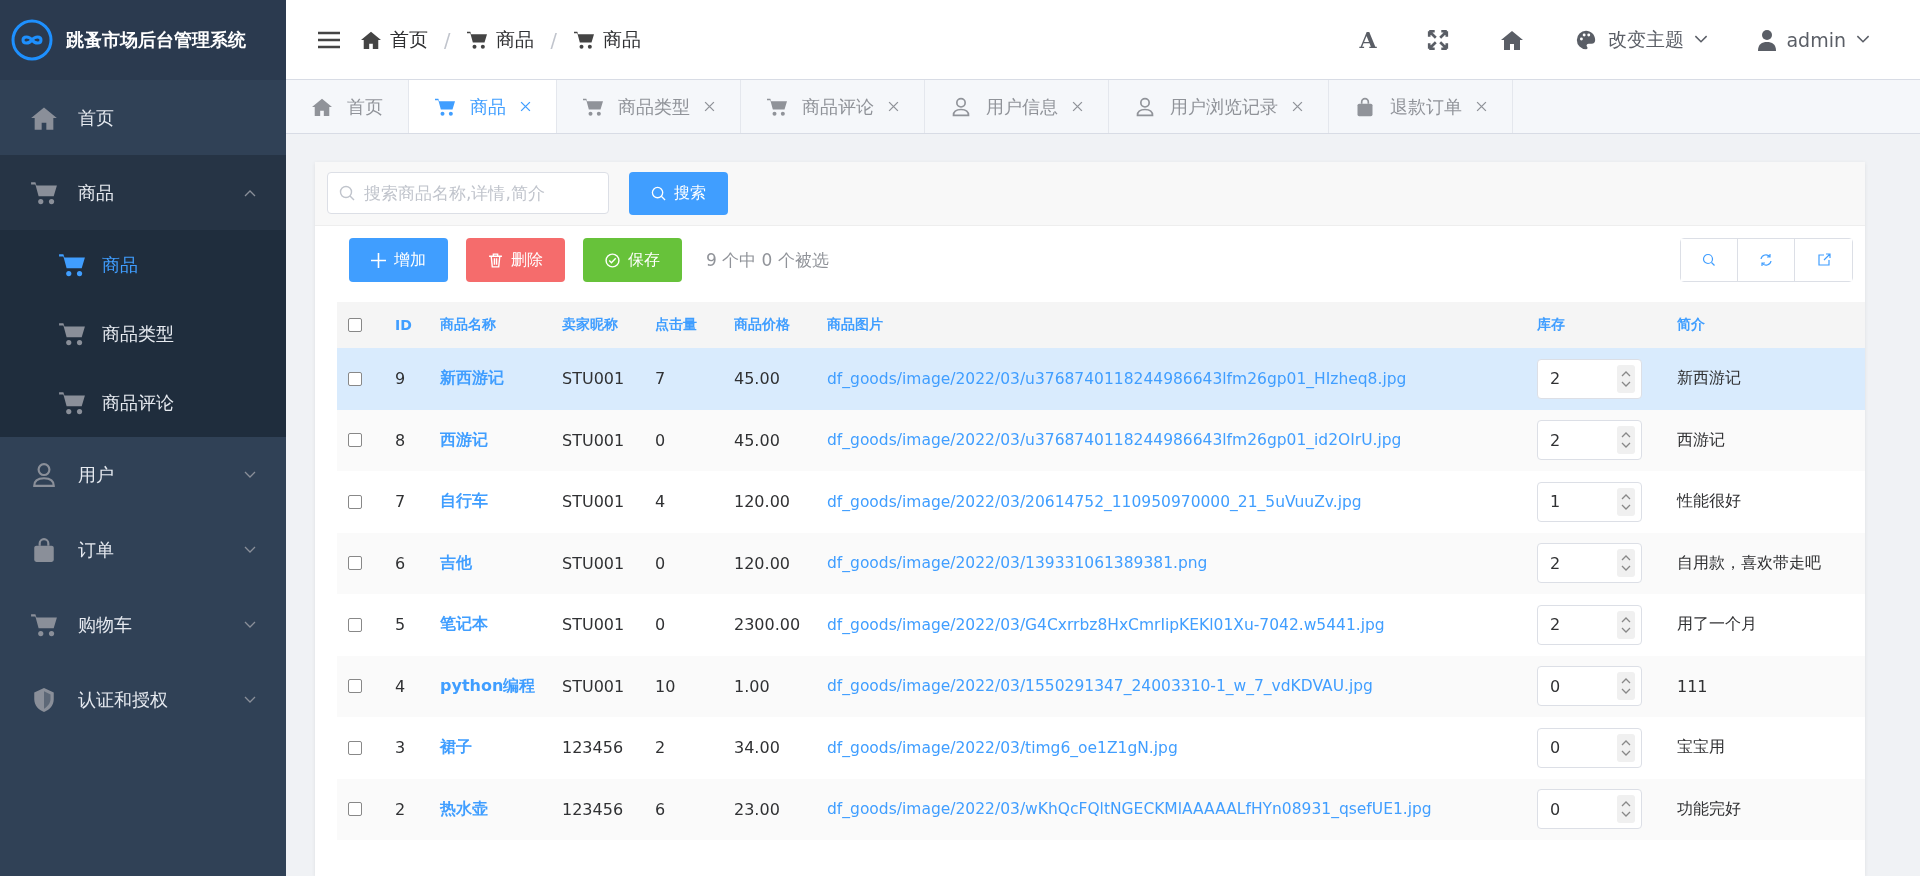  Describe the element at coordinates (1692, 686) in the screenshot. I see `intro-cell-text: 111` at that location.